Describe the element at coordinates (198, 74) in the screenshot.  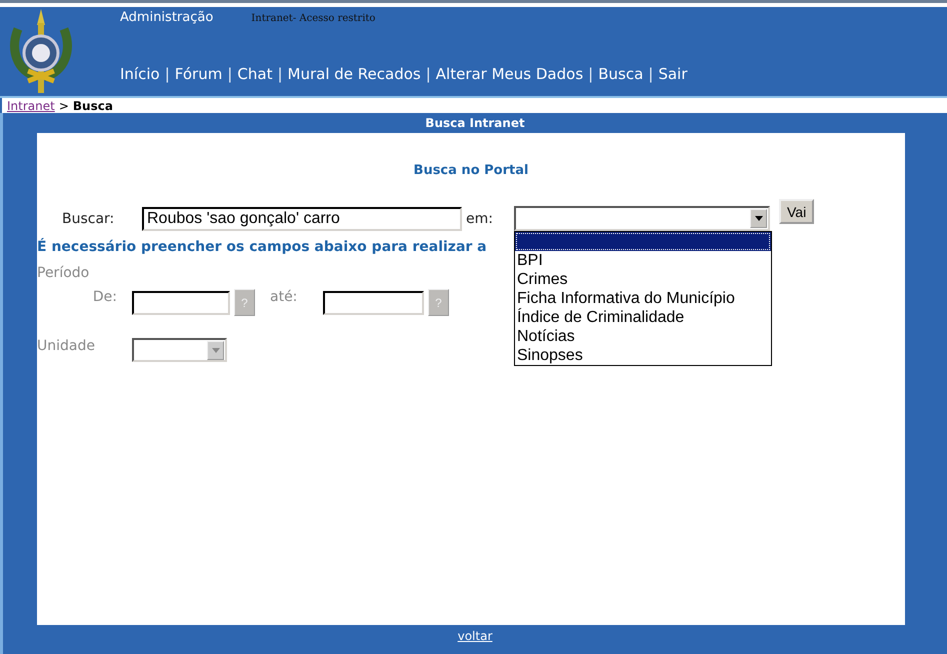
I see `nav-link: Fórum` at that location.